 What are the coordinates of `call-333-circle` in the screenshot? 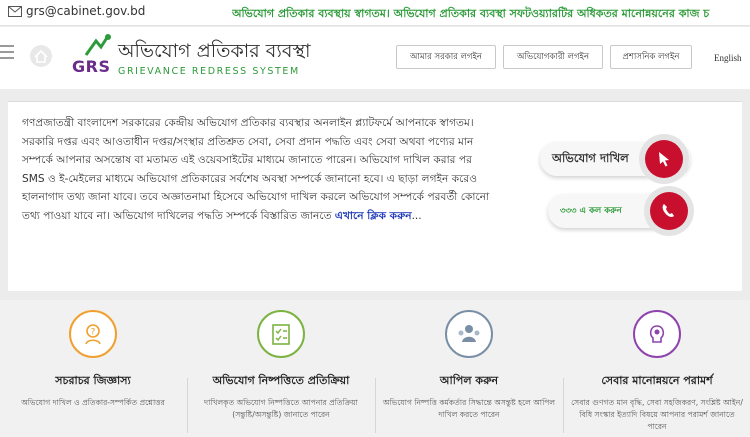 It's located at (669, 211).